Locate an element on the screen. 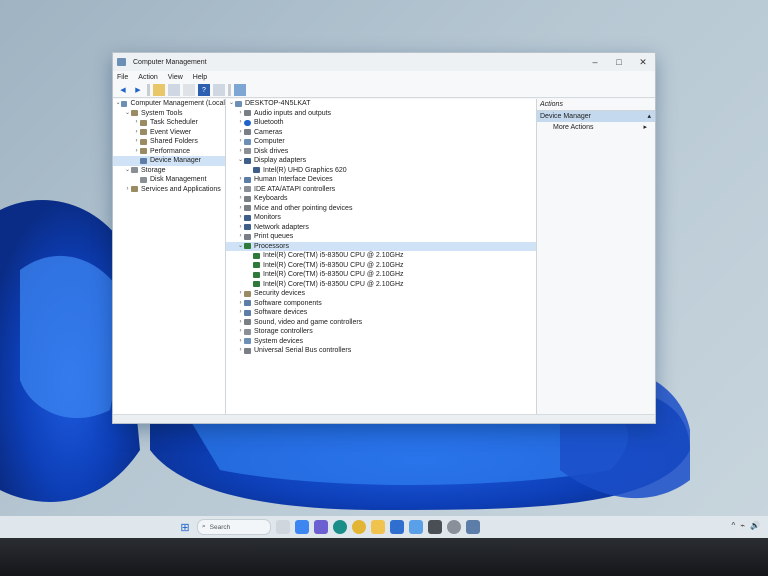  device-tree-item: › Network adapters is located at coordinates (381, 228).